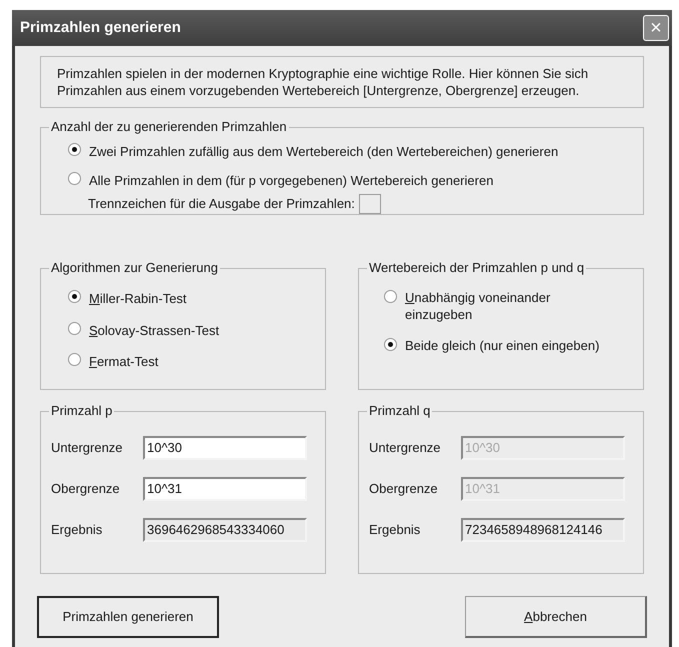 The height and width of the screenshot is (647, 679). I want to click on radio-option: Miller-Rabin-Test, so click(196, 298).